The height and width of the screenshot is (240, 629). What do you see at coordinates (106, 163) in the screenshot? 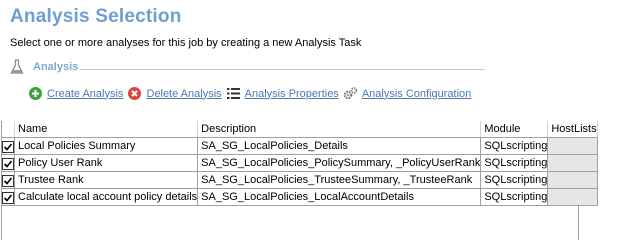
I see `row-name: Policy User Rank` at bounding box center [106, 163].